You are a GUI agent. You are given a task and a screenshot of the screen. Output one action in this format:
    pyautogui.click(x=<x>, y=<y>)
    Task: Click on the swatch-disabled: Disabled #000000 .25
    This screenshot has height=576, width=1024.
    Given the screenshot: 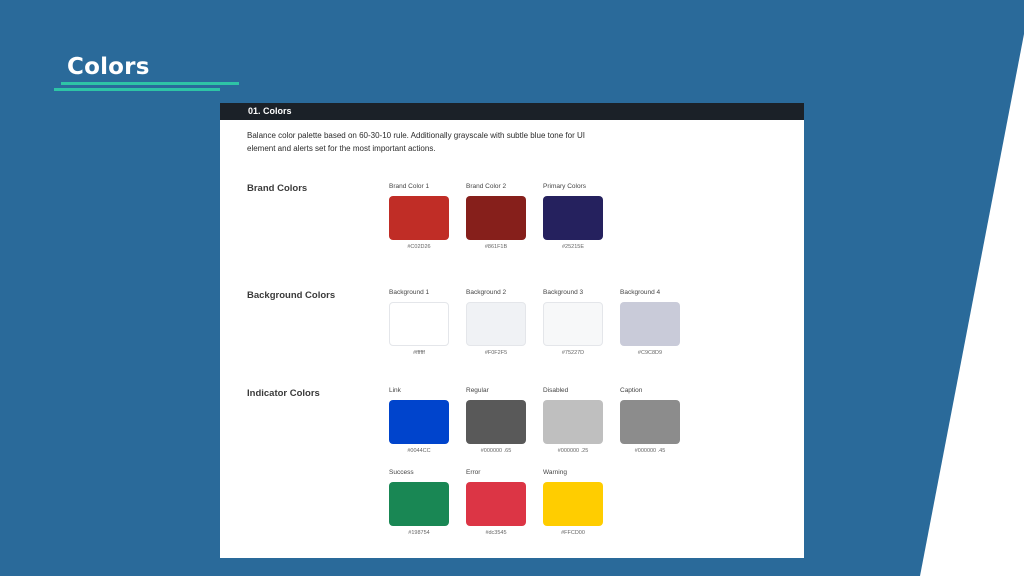 What is the action you would take?
    pyautogui.click(x=573, y=420)
    